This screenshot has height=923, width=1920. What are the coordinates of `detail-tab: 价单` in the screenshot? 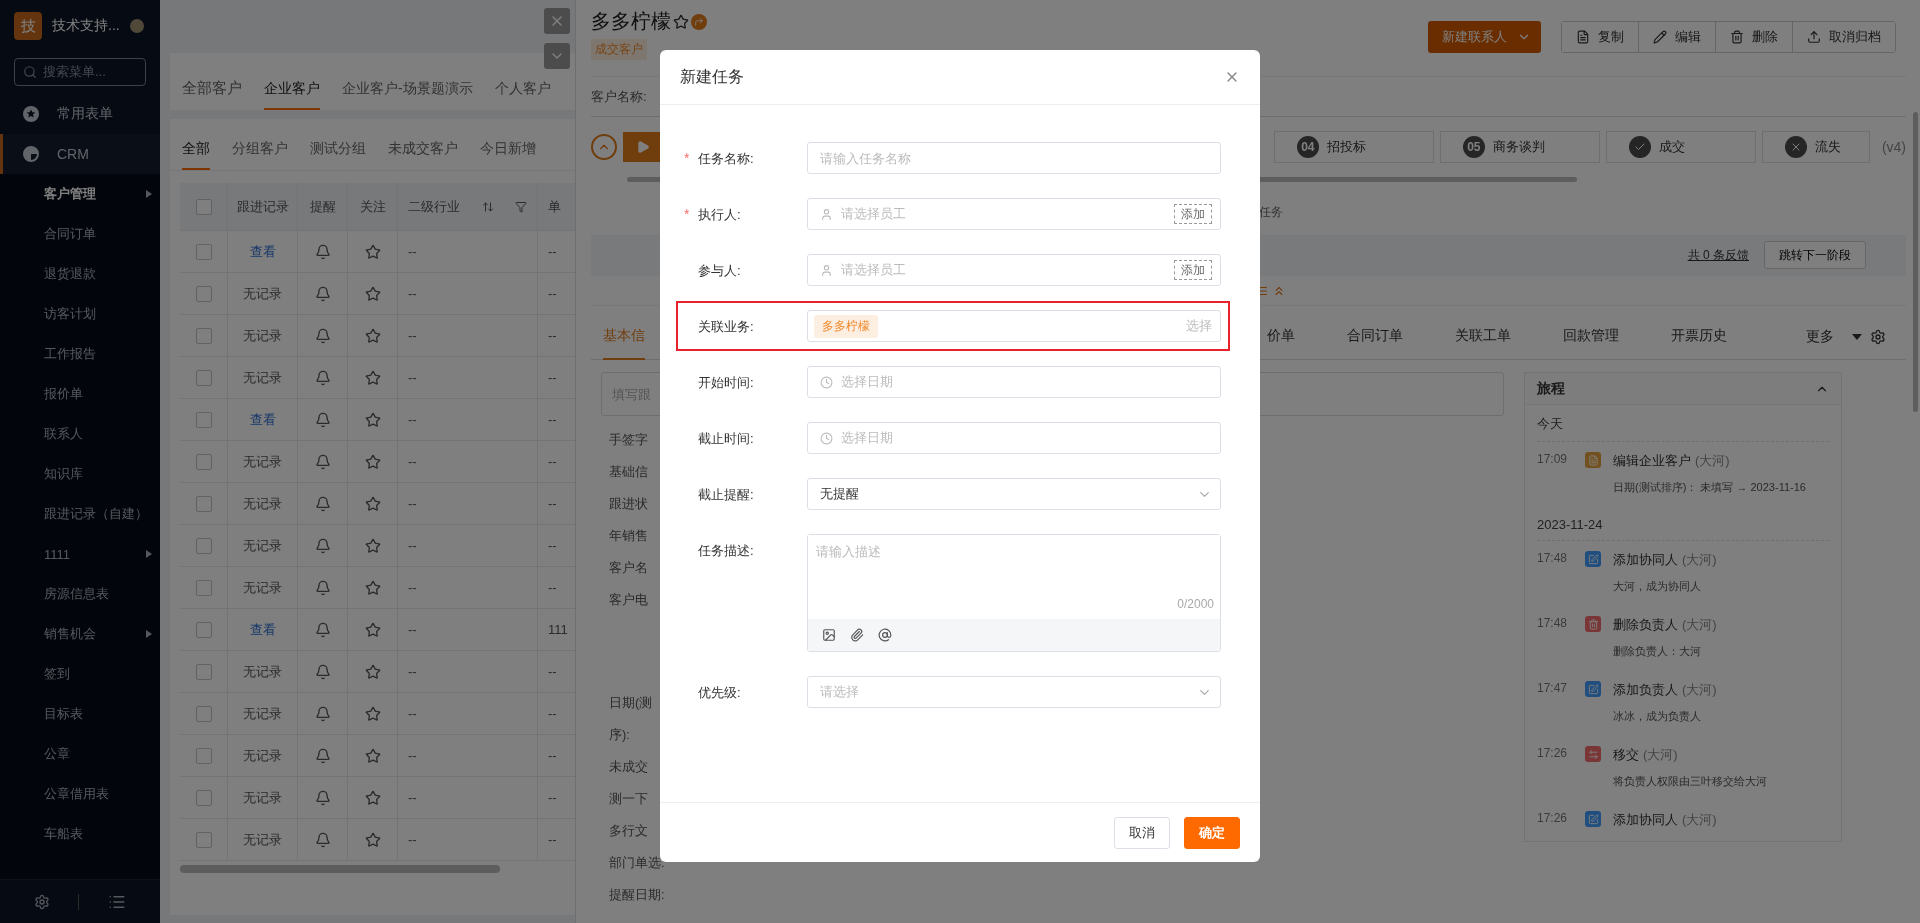 It's located at (1281, 336).